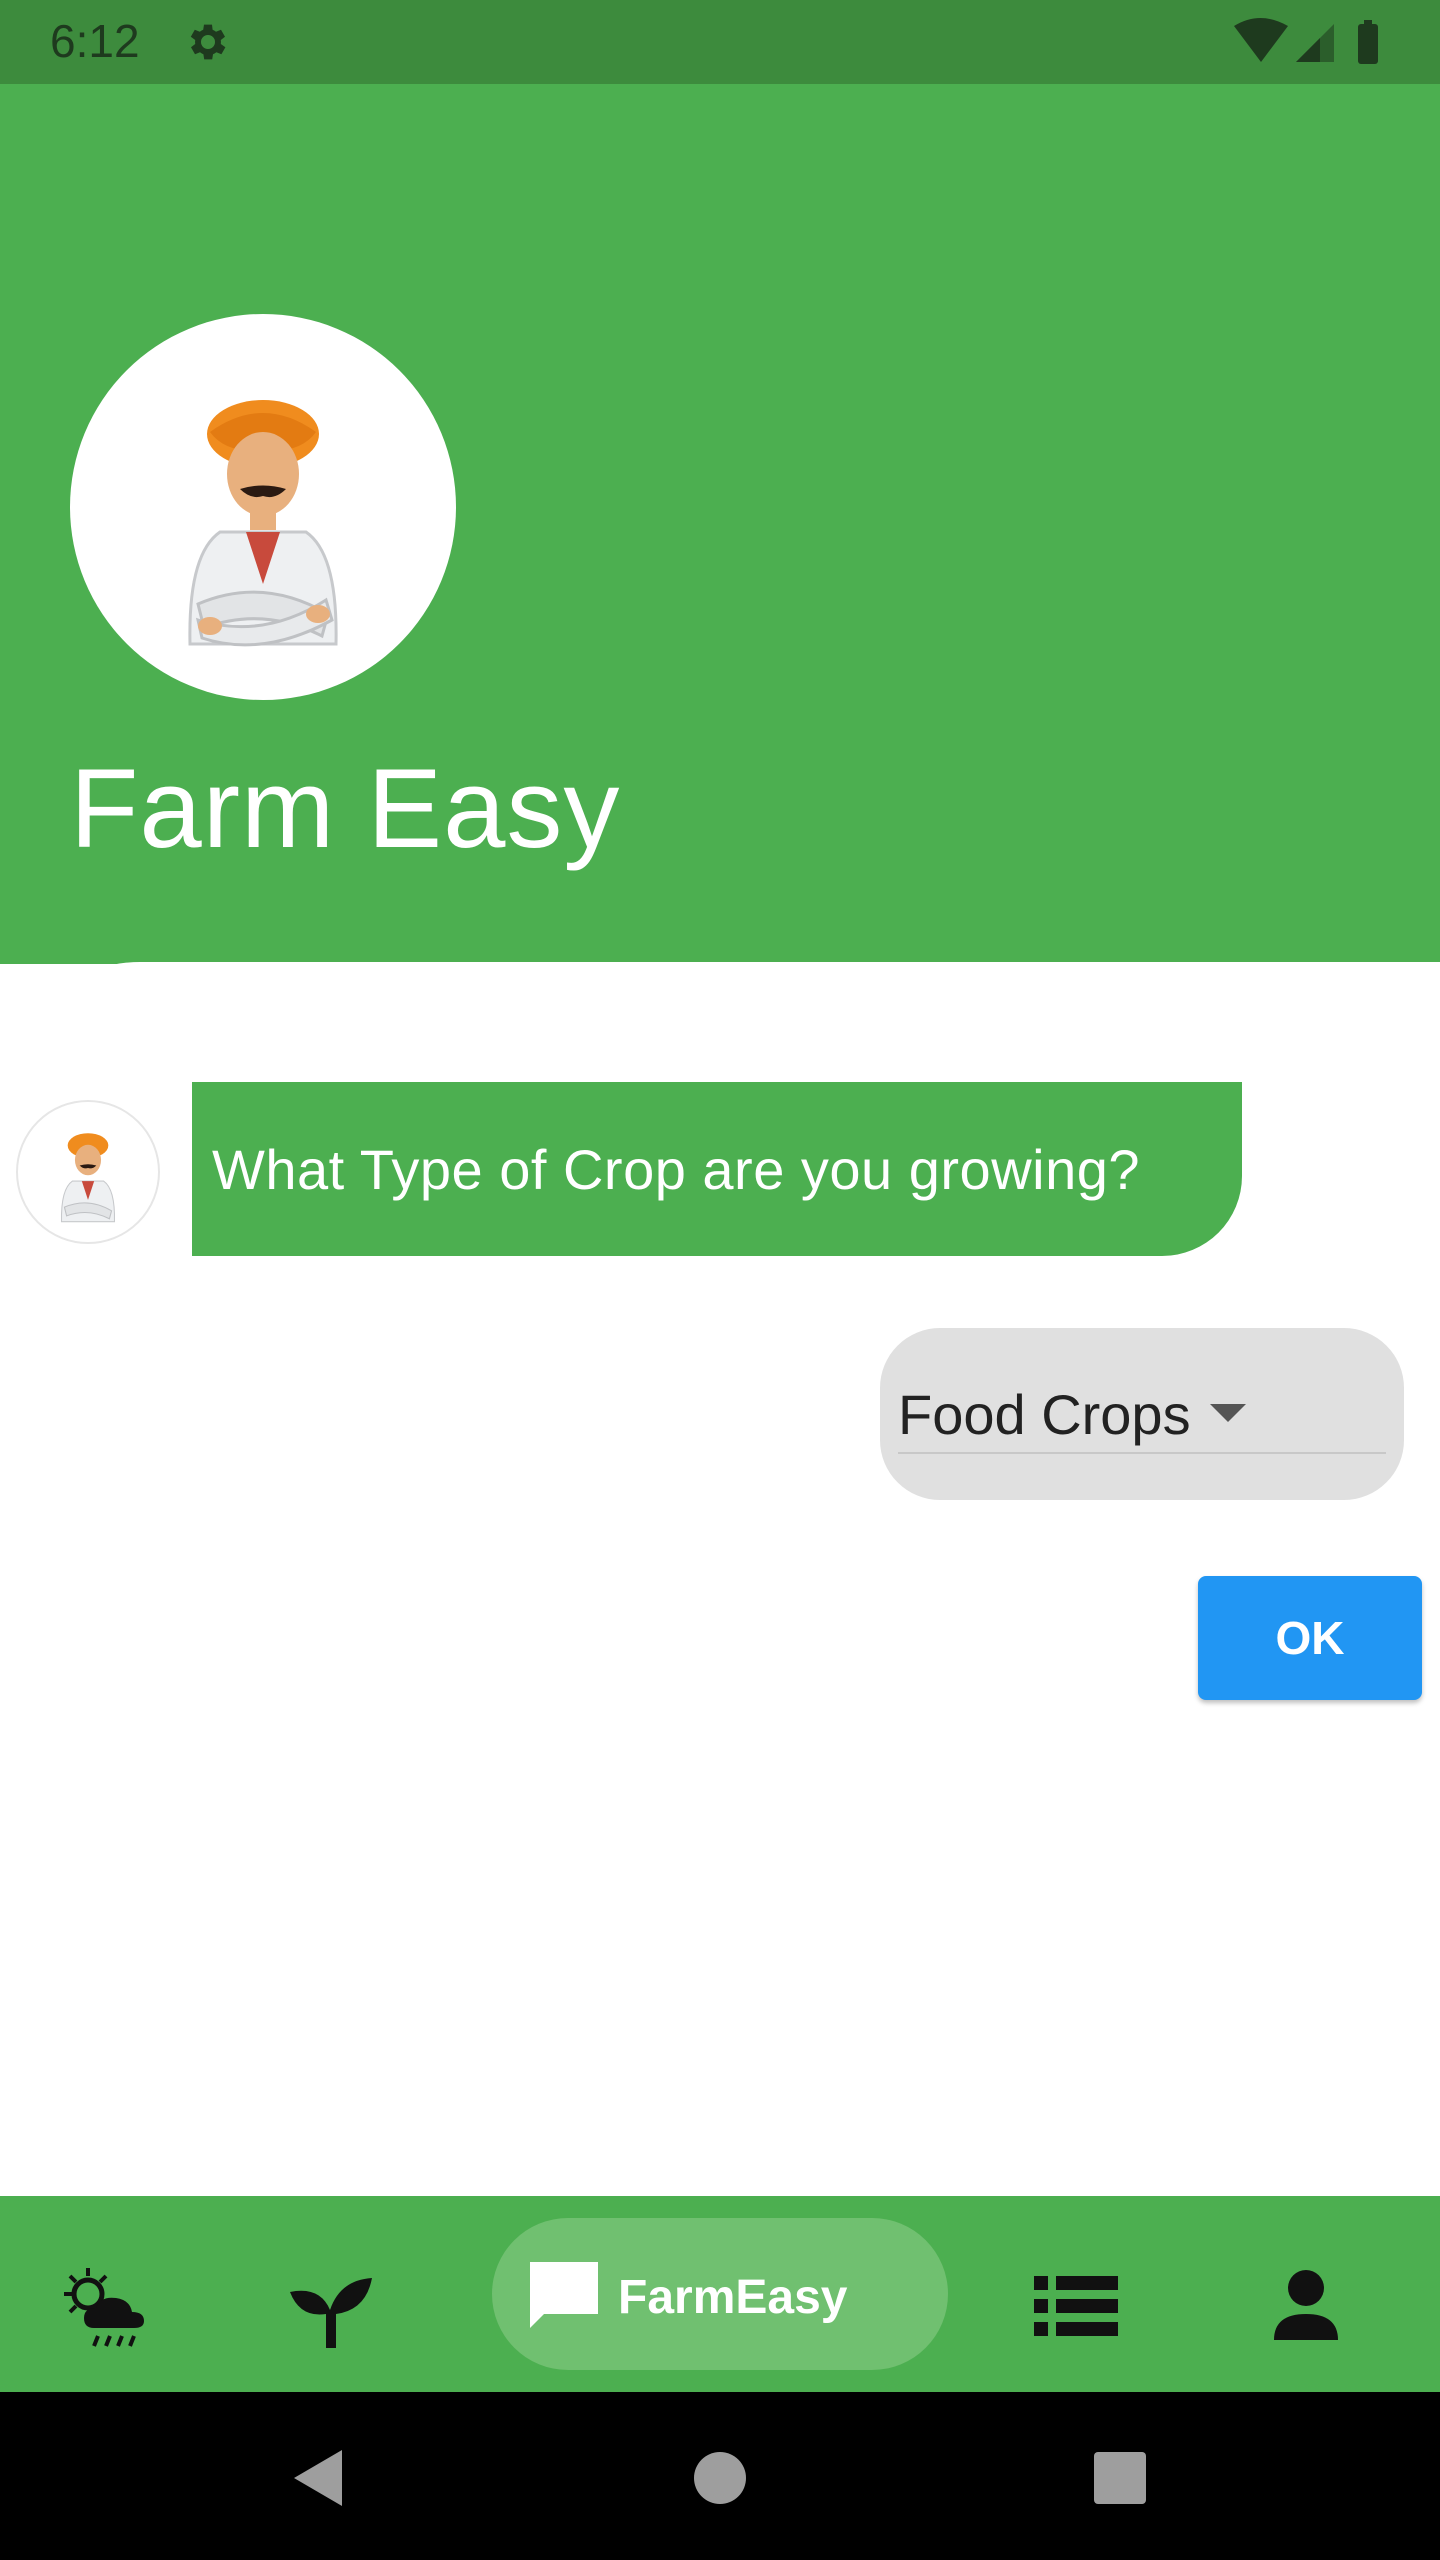  I want to click on recents-icon, so click(1120, 2478).